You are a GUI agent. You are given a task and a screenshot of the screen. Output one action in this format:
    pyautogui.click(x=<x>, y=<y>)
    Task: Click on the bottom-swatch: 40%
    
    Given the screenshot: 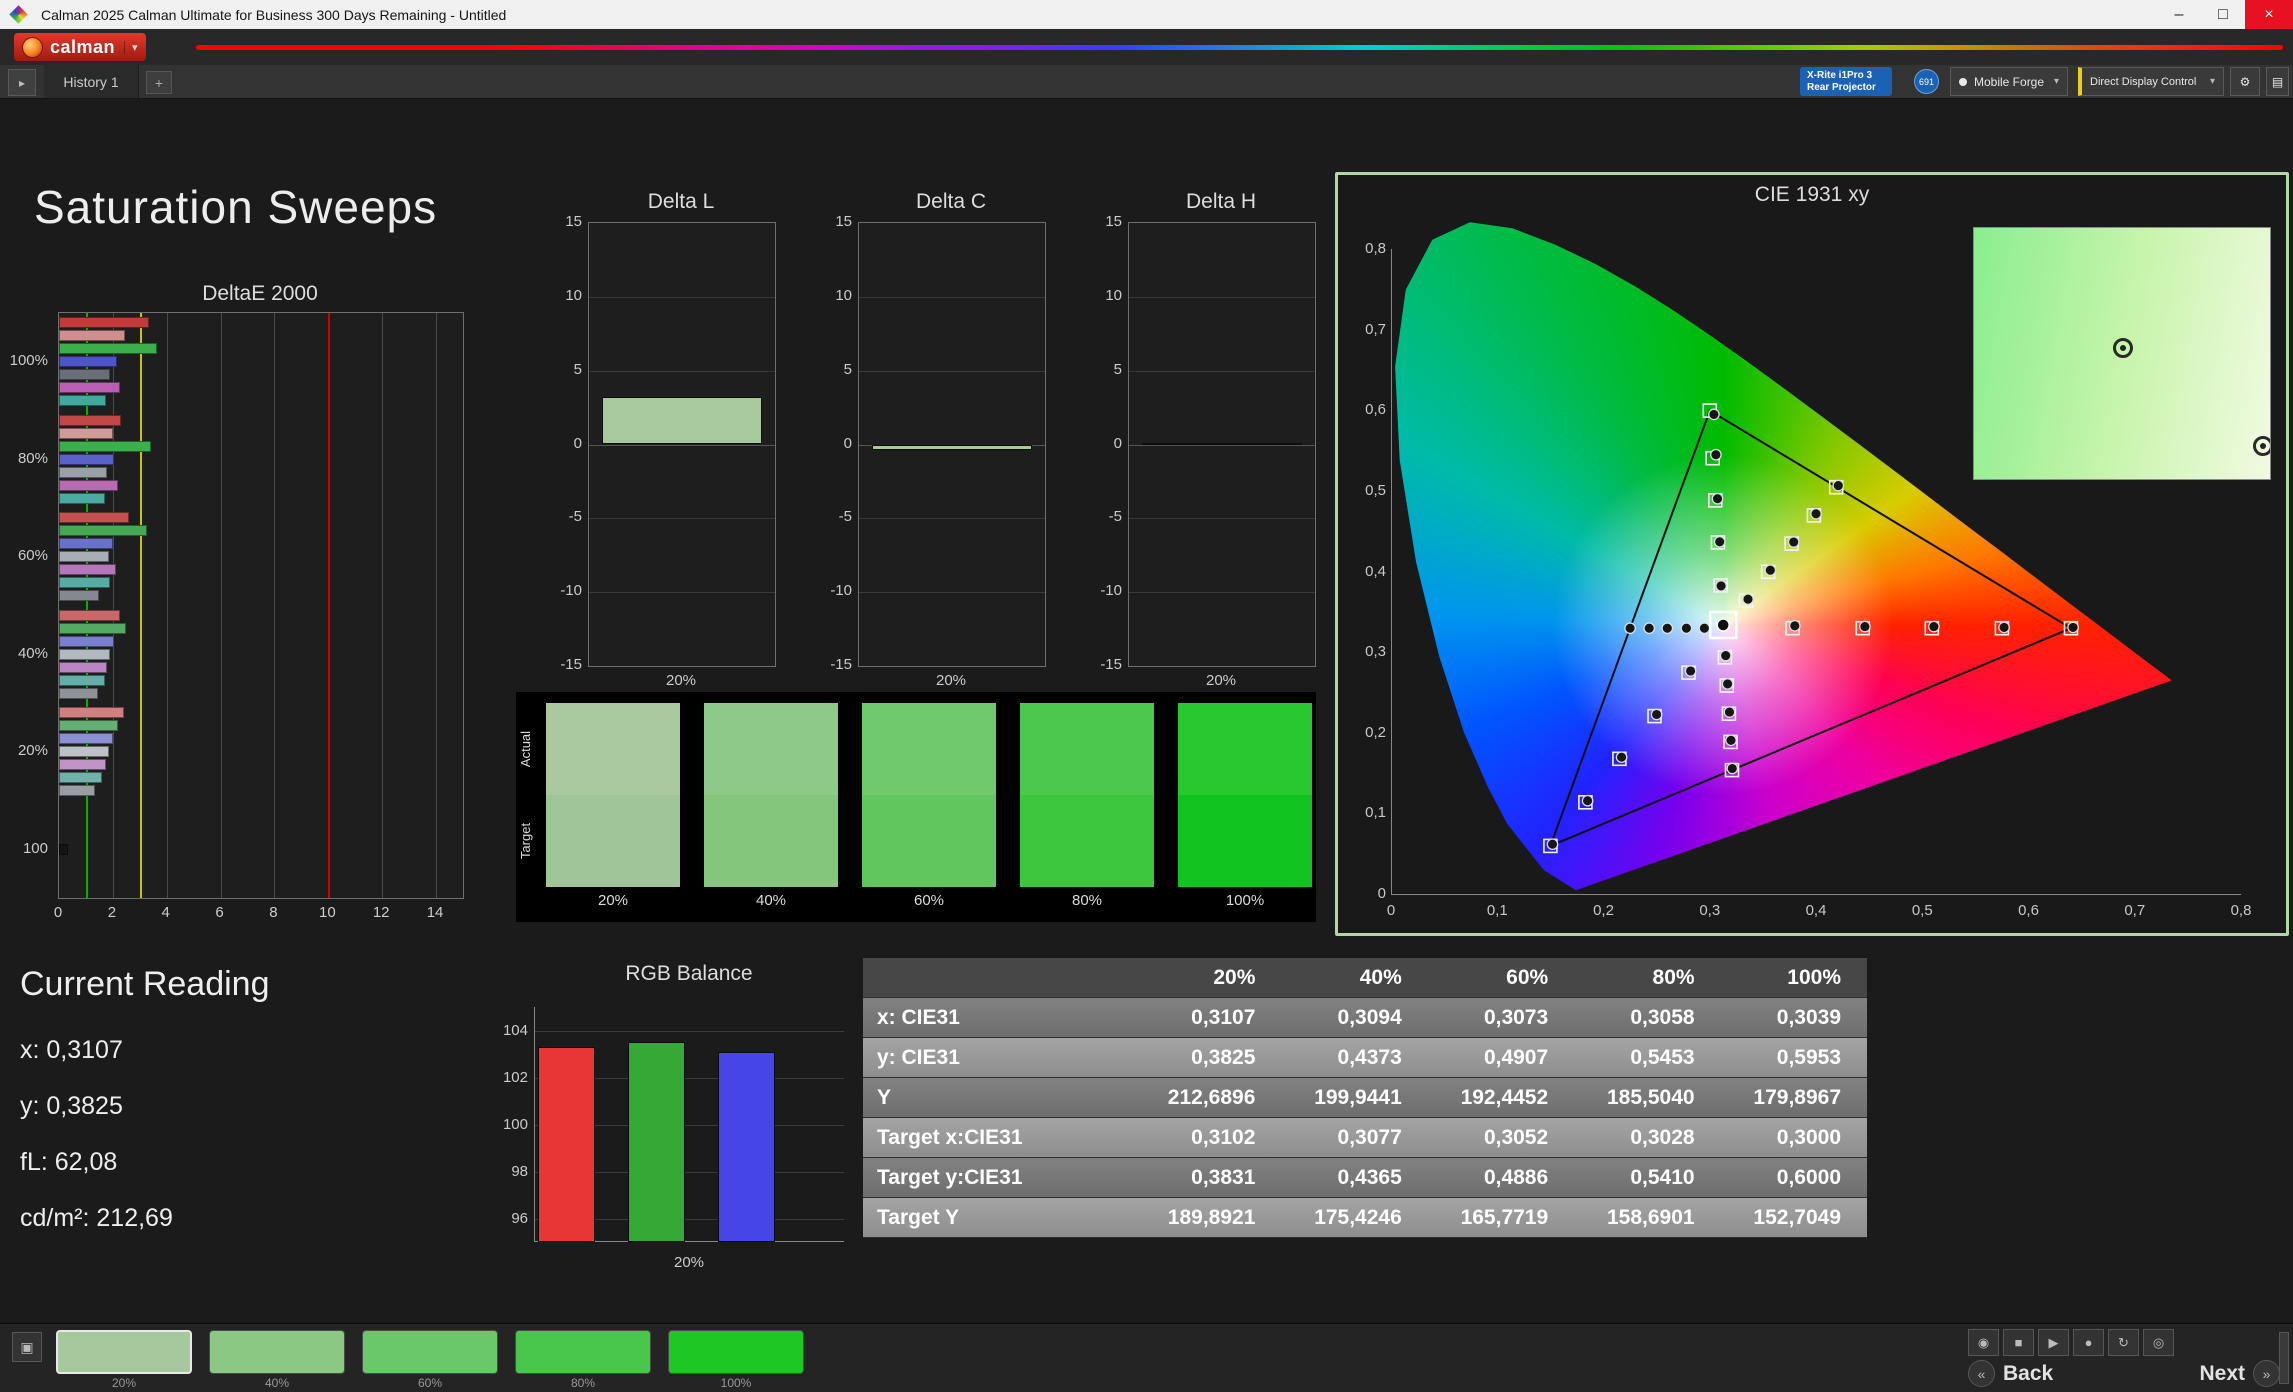 What is the action you would take?
    pyautogui.click(x=277, y=1360)
    